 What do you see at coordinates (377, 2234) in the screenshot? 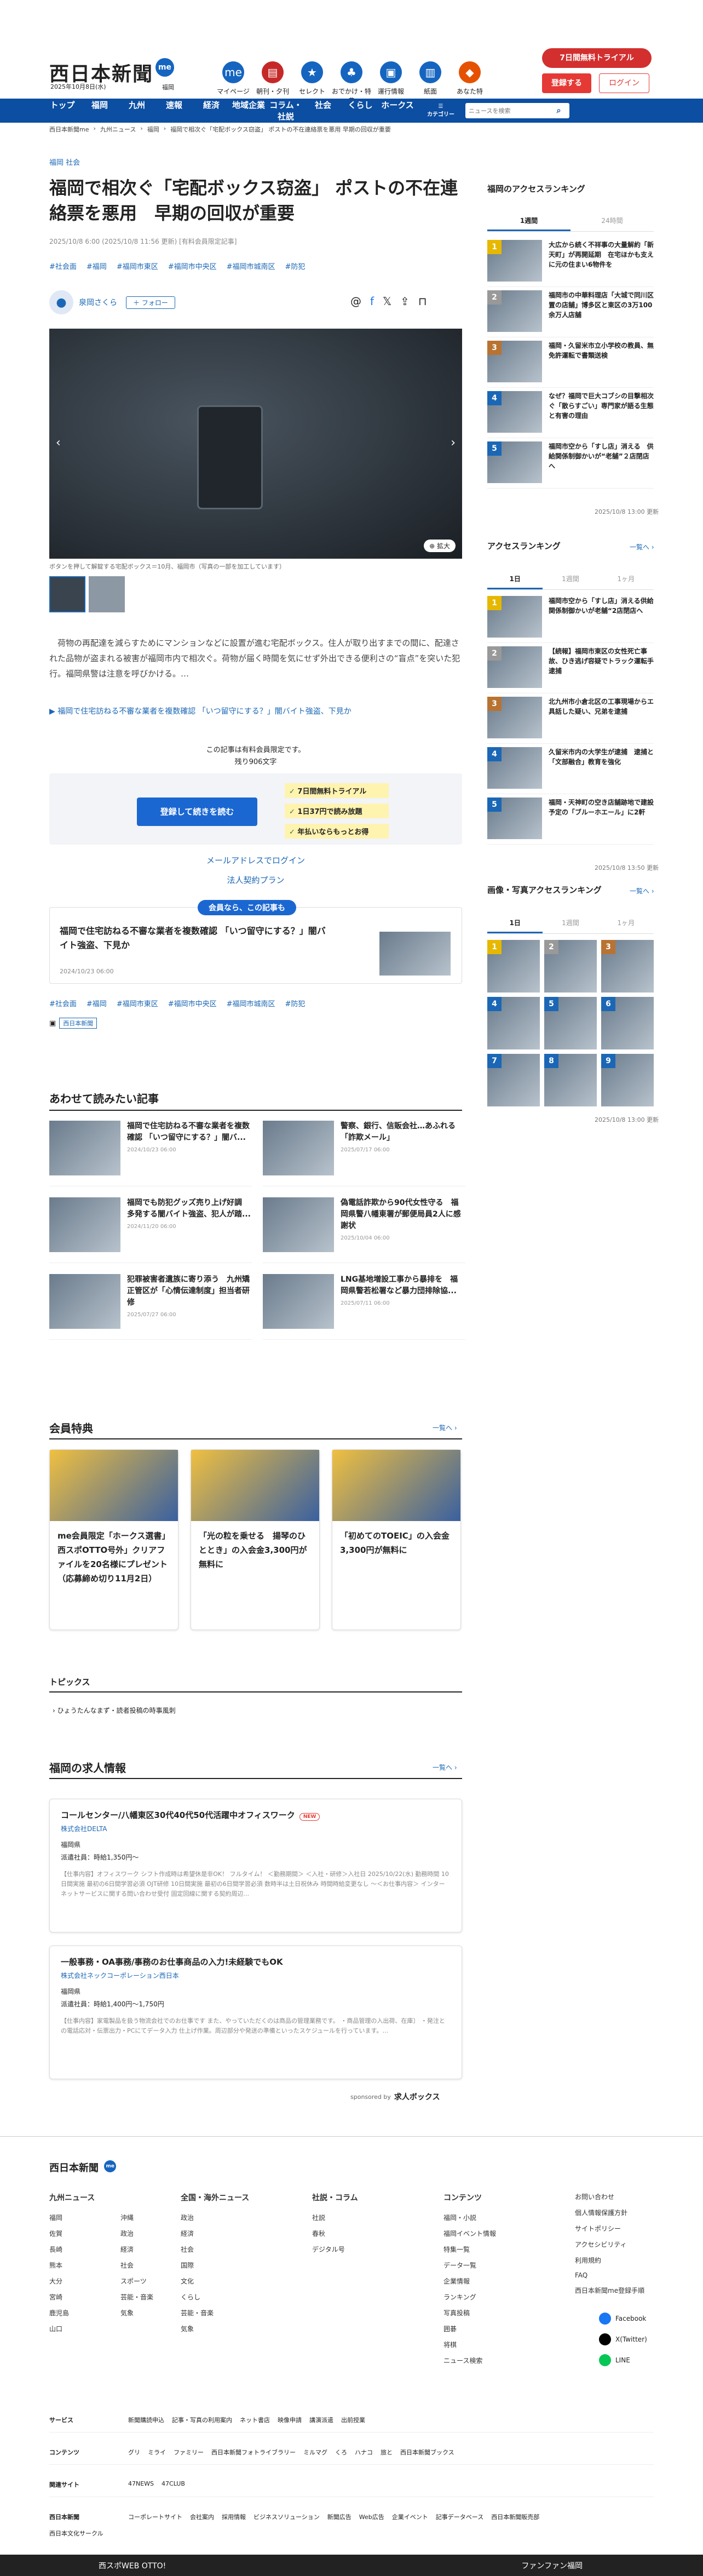
I see `footer-link: 春秋` at bounding box center [377, 2234].